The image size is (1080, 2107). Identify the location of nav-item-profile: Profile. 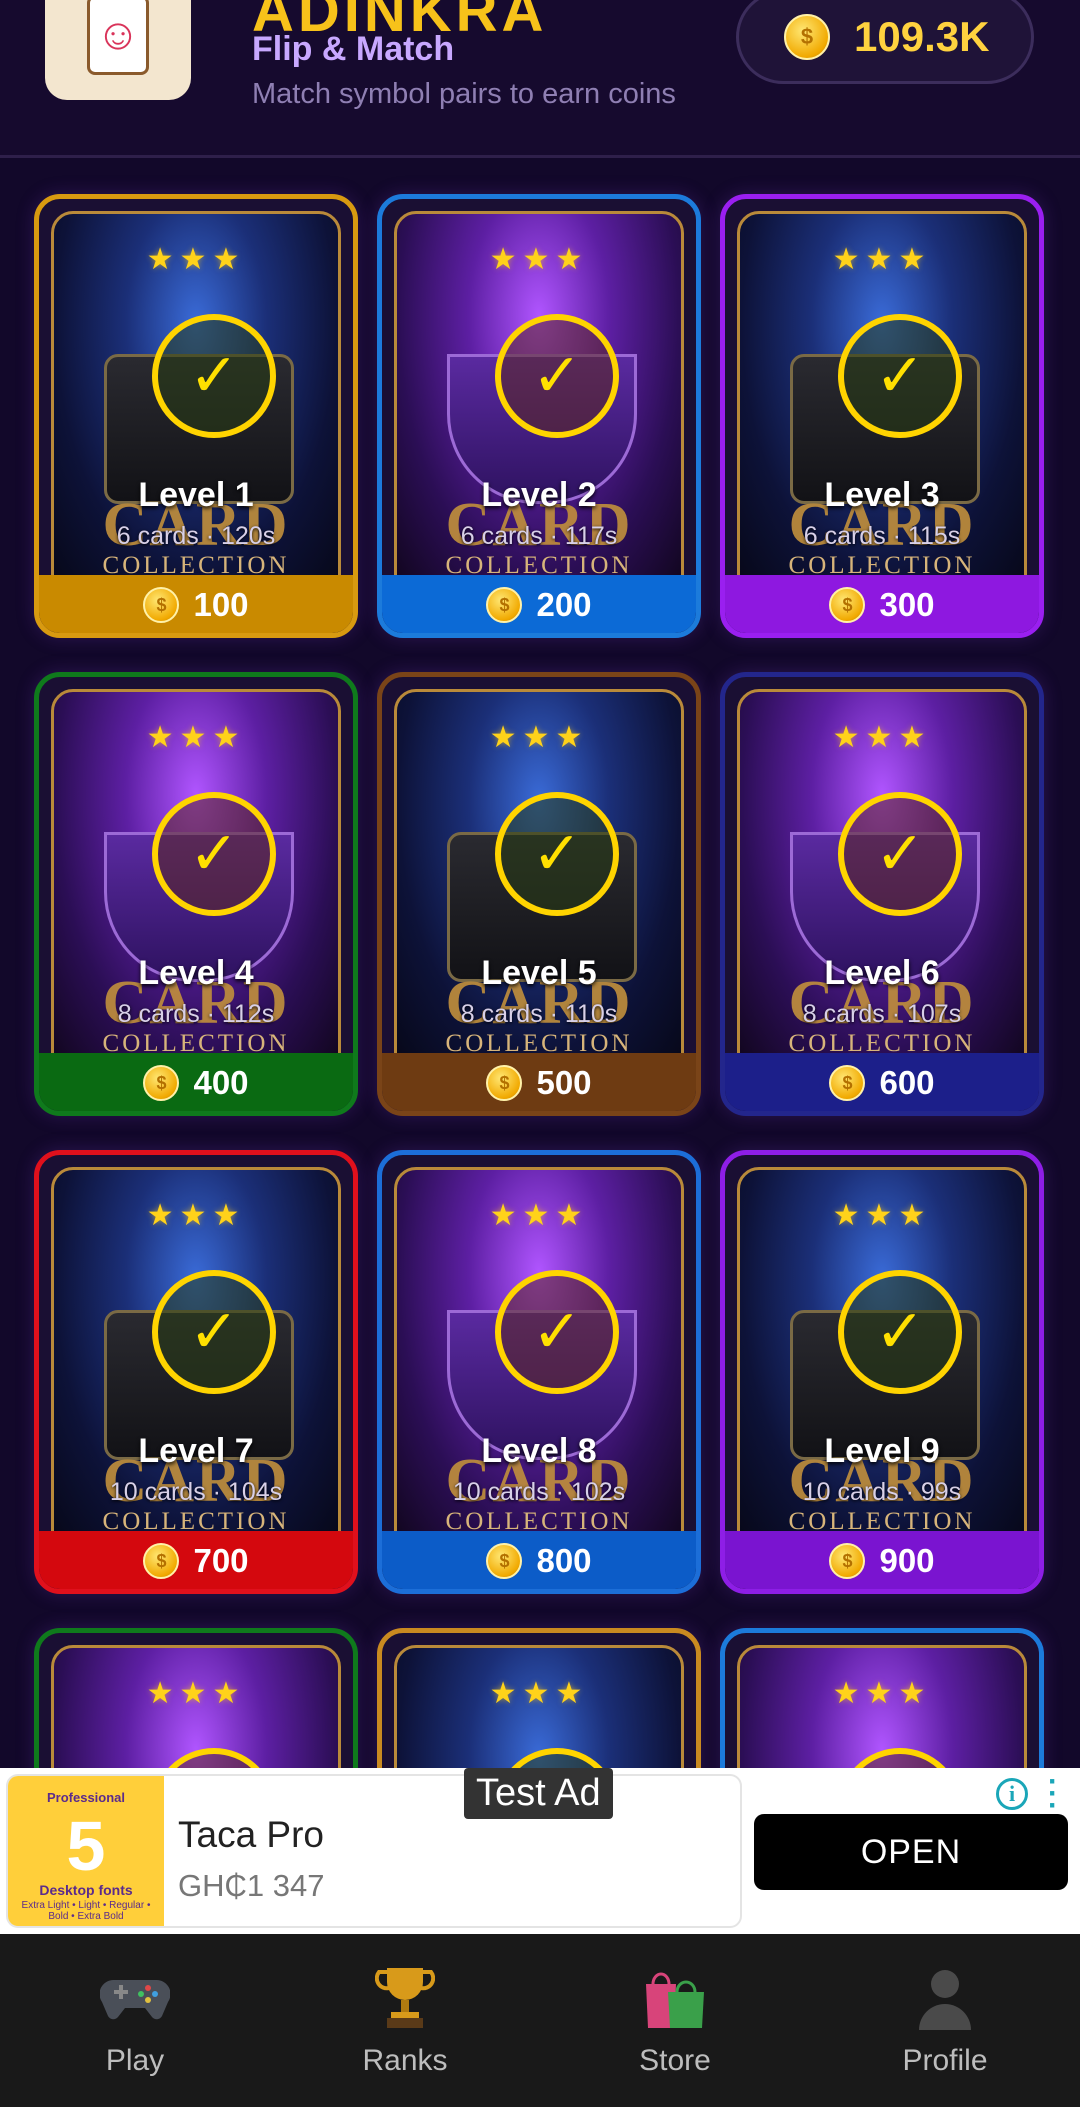
(945, 2020).